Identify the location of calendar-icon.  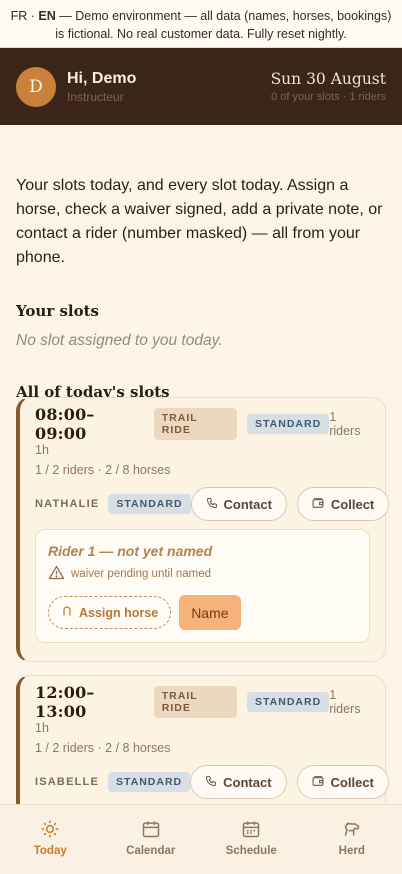
(150, 829).